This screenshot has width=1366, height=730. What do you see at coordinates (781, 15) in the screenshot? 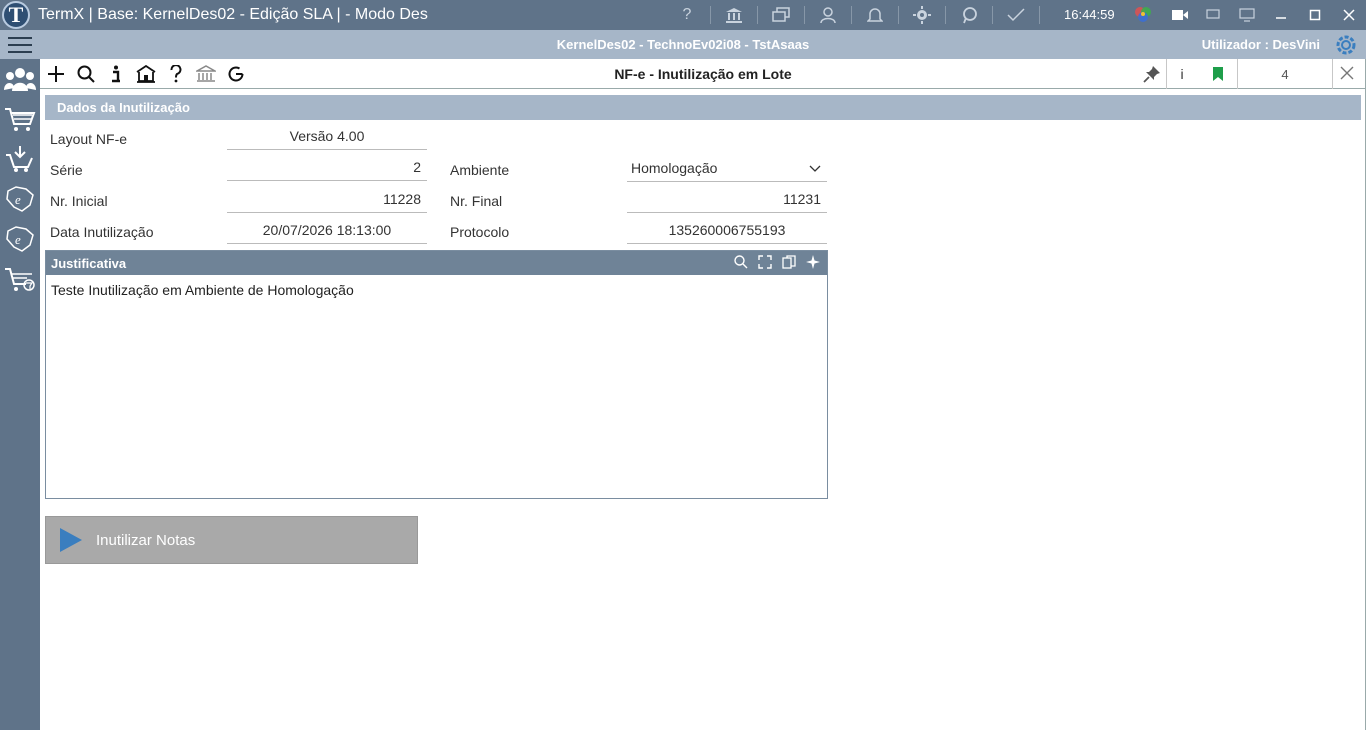
I see `windows-icon` at bounding box center [781, 15].